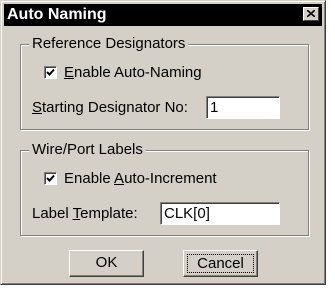  I want to click on reference-designators-legend: Reference Designators, so click(109, 44).